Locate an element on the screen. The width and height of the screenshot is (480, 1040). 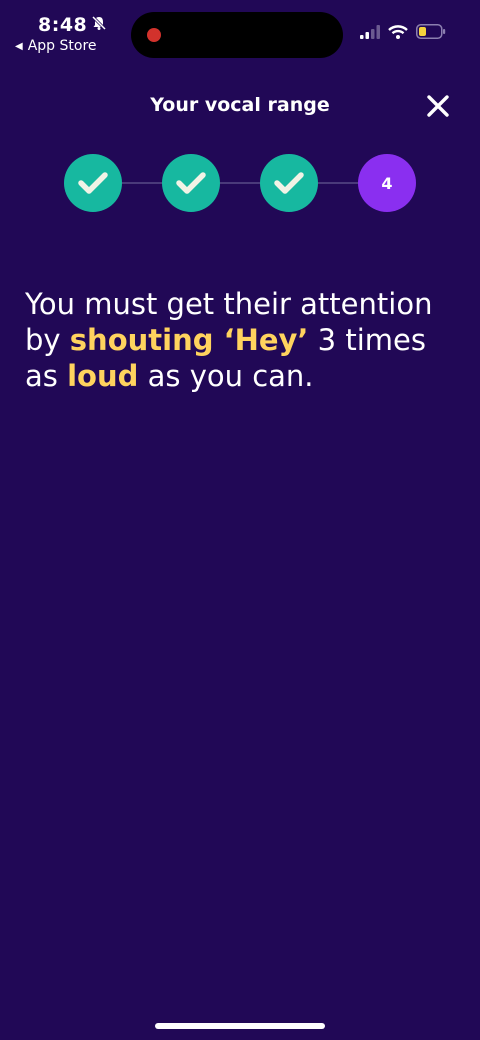
bell-slash-icon is located at coordinates (99, 25).